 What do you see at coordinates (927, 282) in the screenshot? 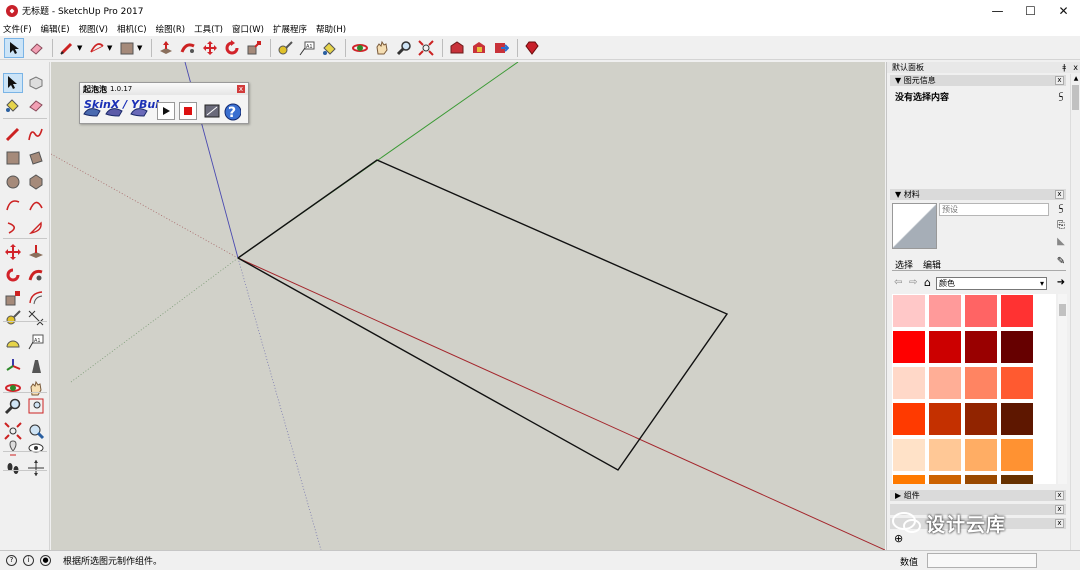
I see `home-icon: ⌂` at bounding box center [927, 282].